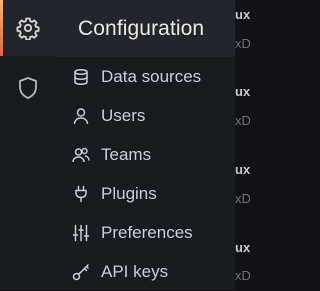 The width and height of the screenshot is (320, 291). I want to click on menu-item-preferences: Preferences, so click(145, 232).